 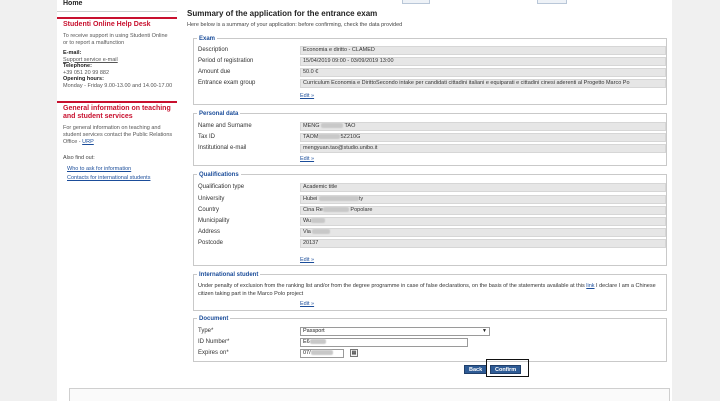 What do you see at coordinates (117, 6) in the screenshot?
I see `home-link: Home` at bounding box center [117, 6].